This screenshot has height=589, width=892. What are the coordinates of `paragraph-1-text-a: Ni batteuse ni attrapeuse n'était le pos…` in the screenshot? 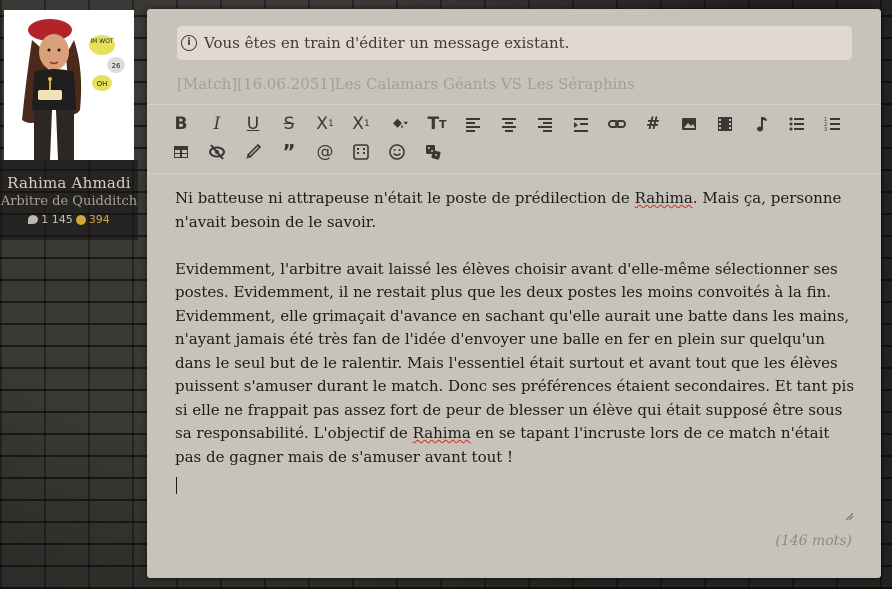 It's located at (405, 198).